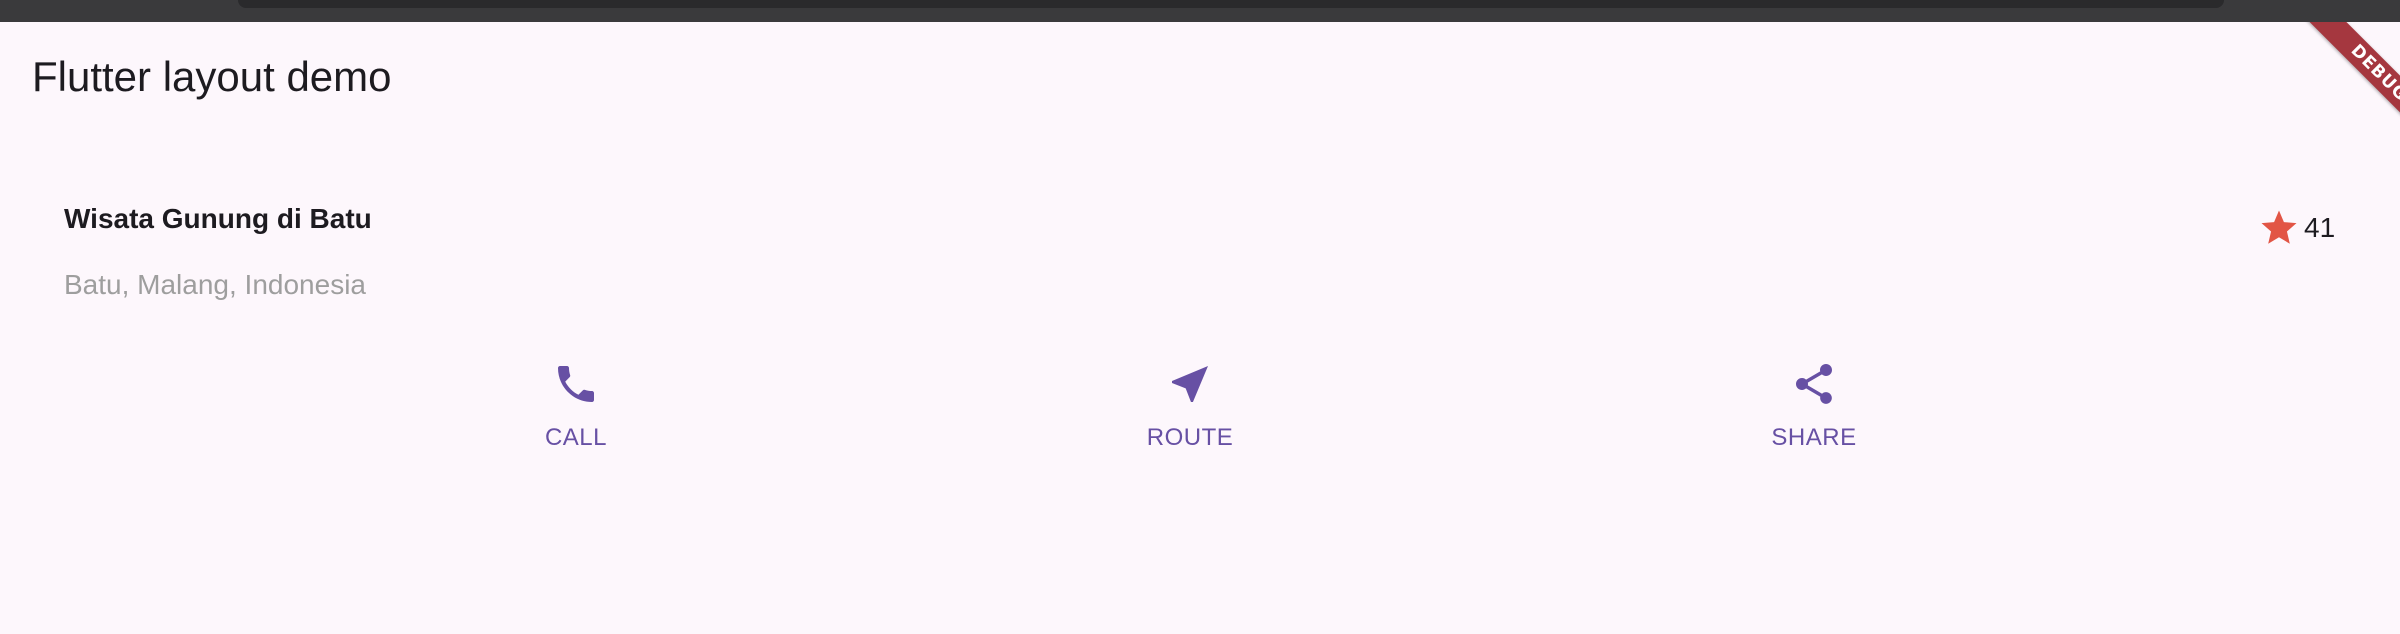 Image resolution: width=2400 pixels, height=634 pixels. Describe the element at coordinates (1814, 415) in the screenshot. I see `share-button: SHARE` at that location.